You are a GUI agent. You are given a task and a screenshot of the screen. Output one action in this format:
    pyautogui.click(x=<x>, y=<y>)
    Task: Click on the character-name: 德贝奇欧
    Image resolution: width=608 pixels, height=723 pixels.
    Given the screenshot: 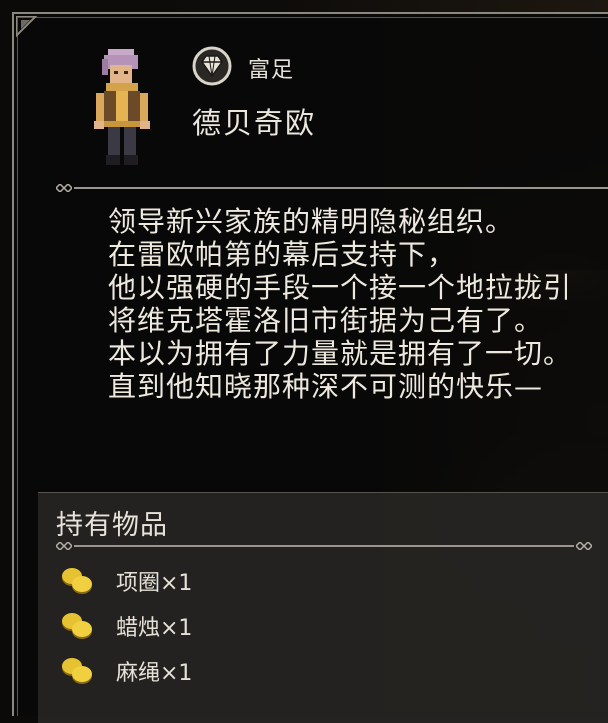 What is the action you would take?
    pyautogui.click(x=254, y=123)
    